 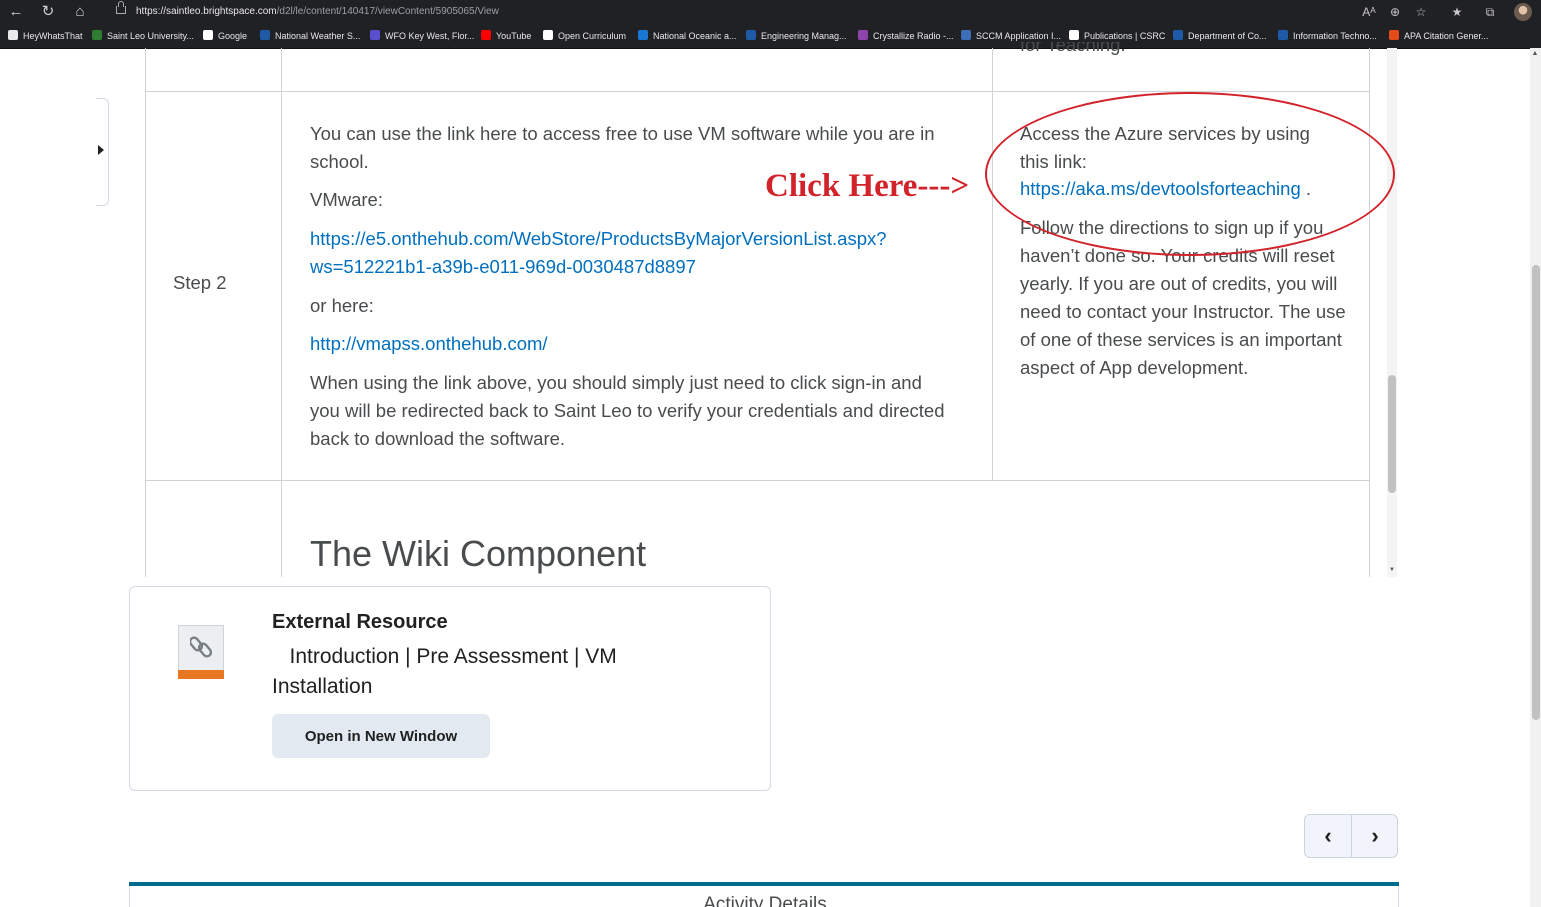 What do you see at coordinates (80, 12) in the screenshot?
I see `home-icon: ⌂` at bounding box center [80, 12].